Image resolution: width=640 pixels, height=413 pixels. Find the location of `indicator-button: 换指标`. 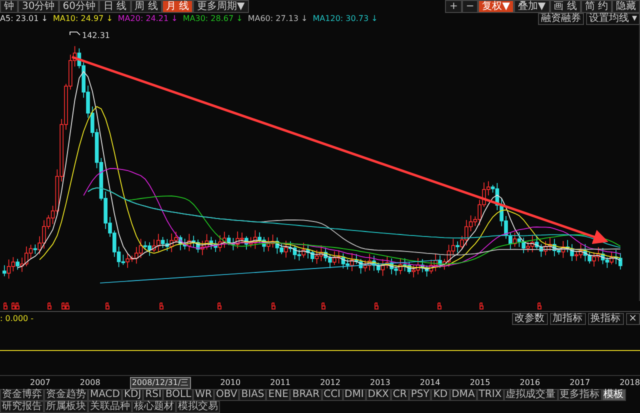

indicator-button: 换指标 is located at coordinates (606, 318).